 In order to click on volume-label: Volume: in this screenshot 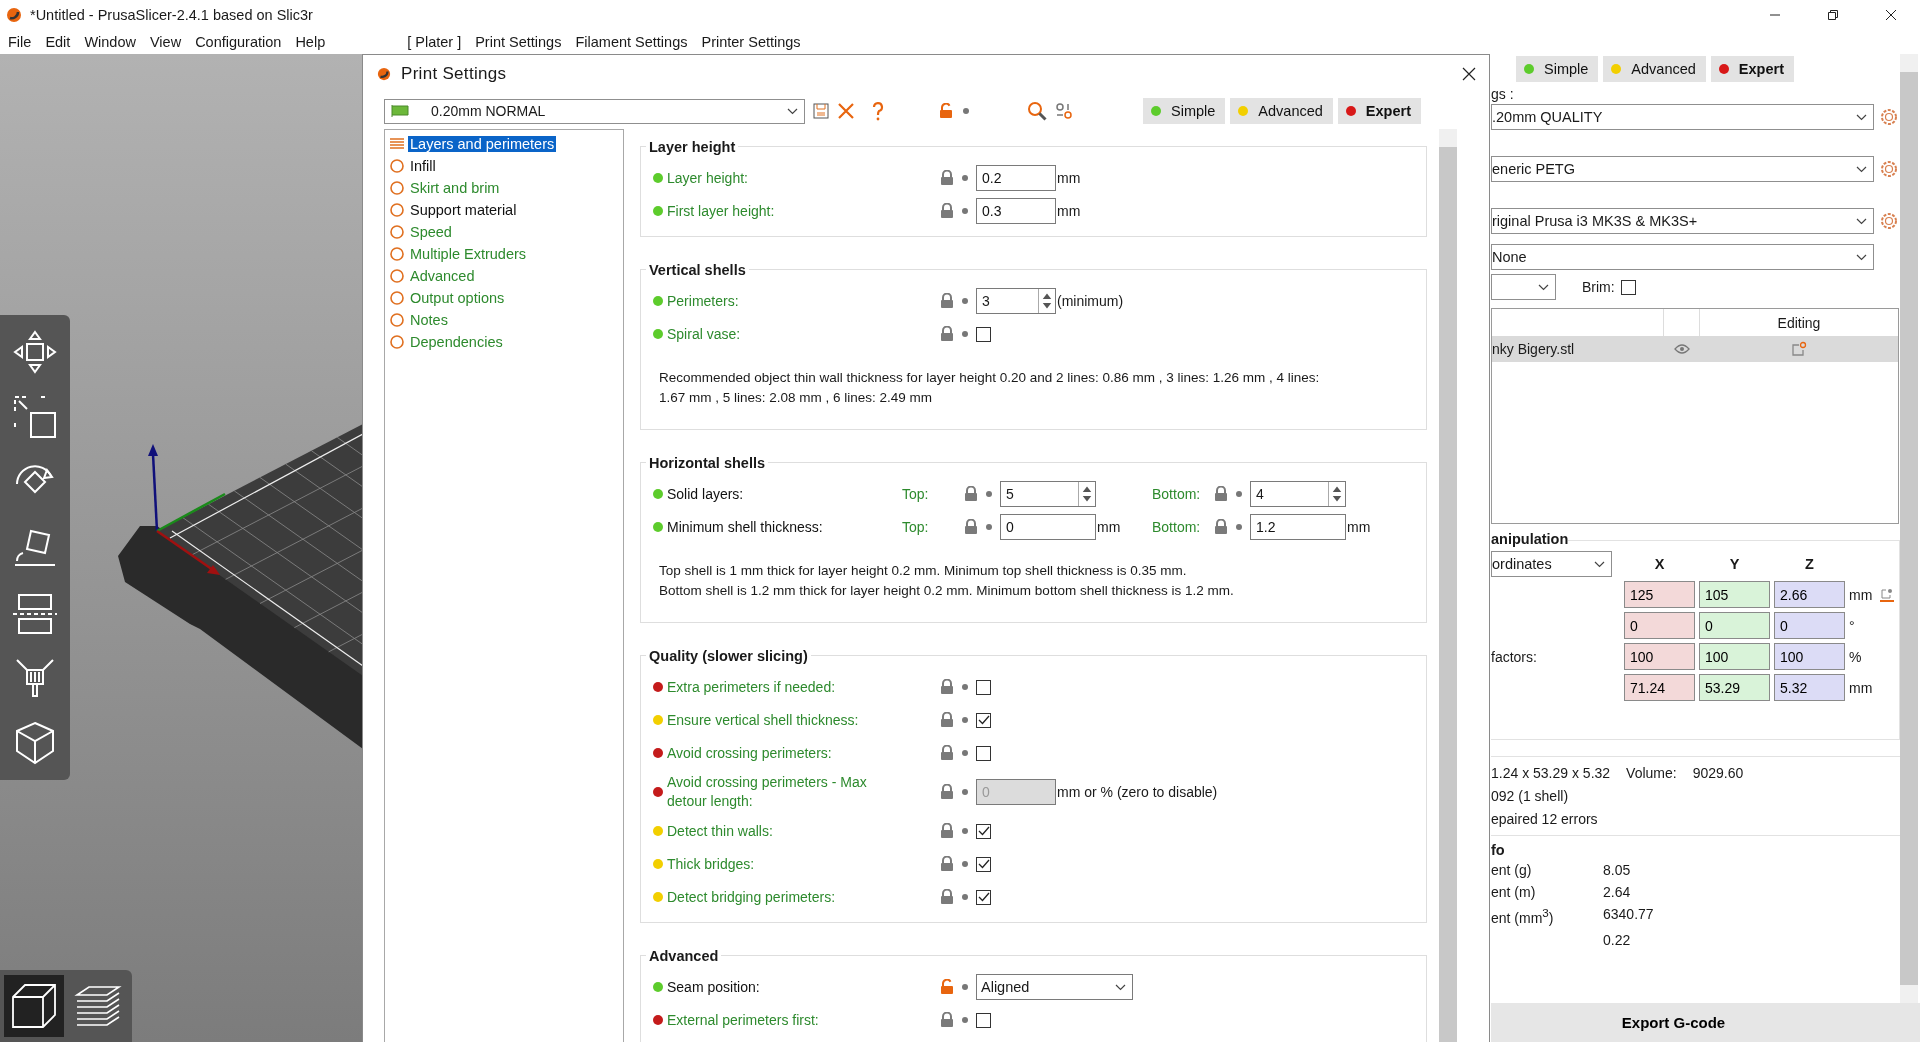, I will do `click(1651, 773)`.